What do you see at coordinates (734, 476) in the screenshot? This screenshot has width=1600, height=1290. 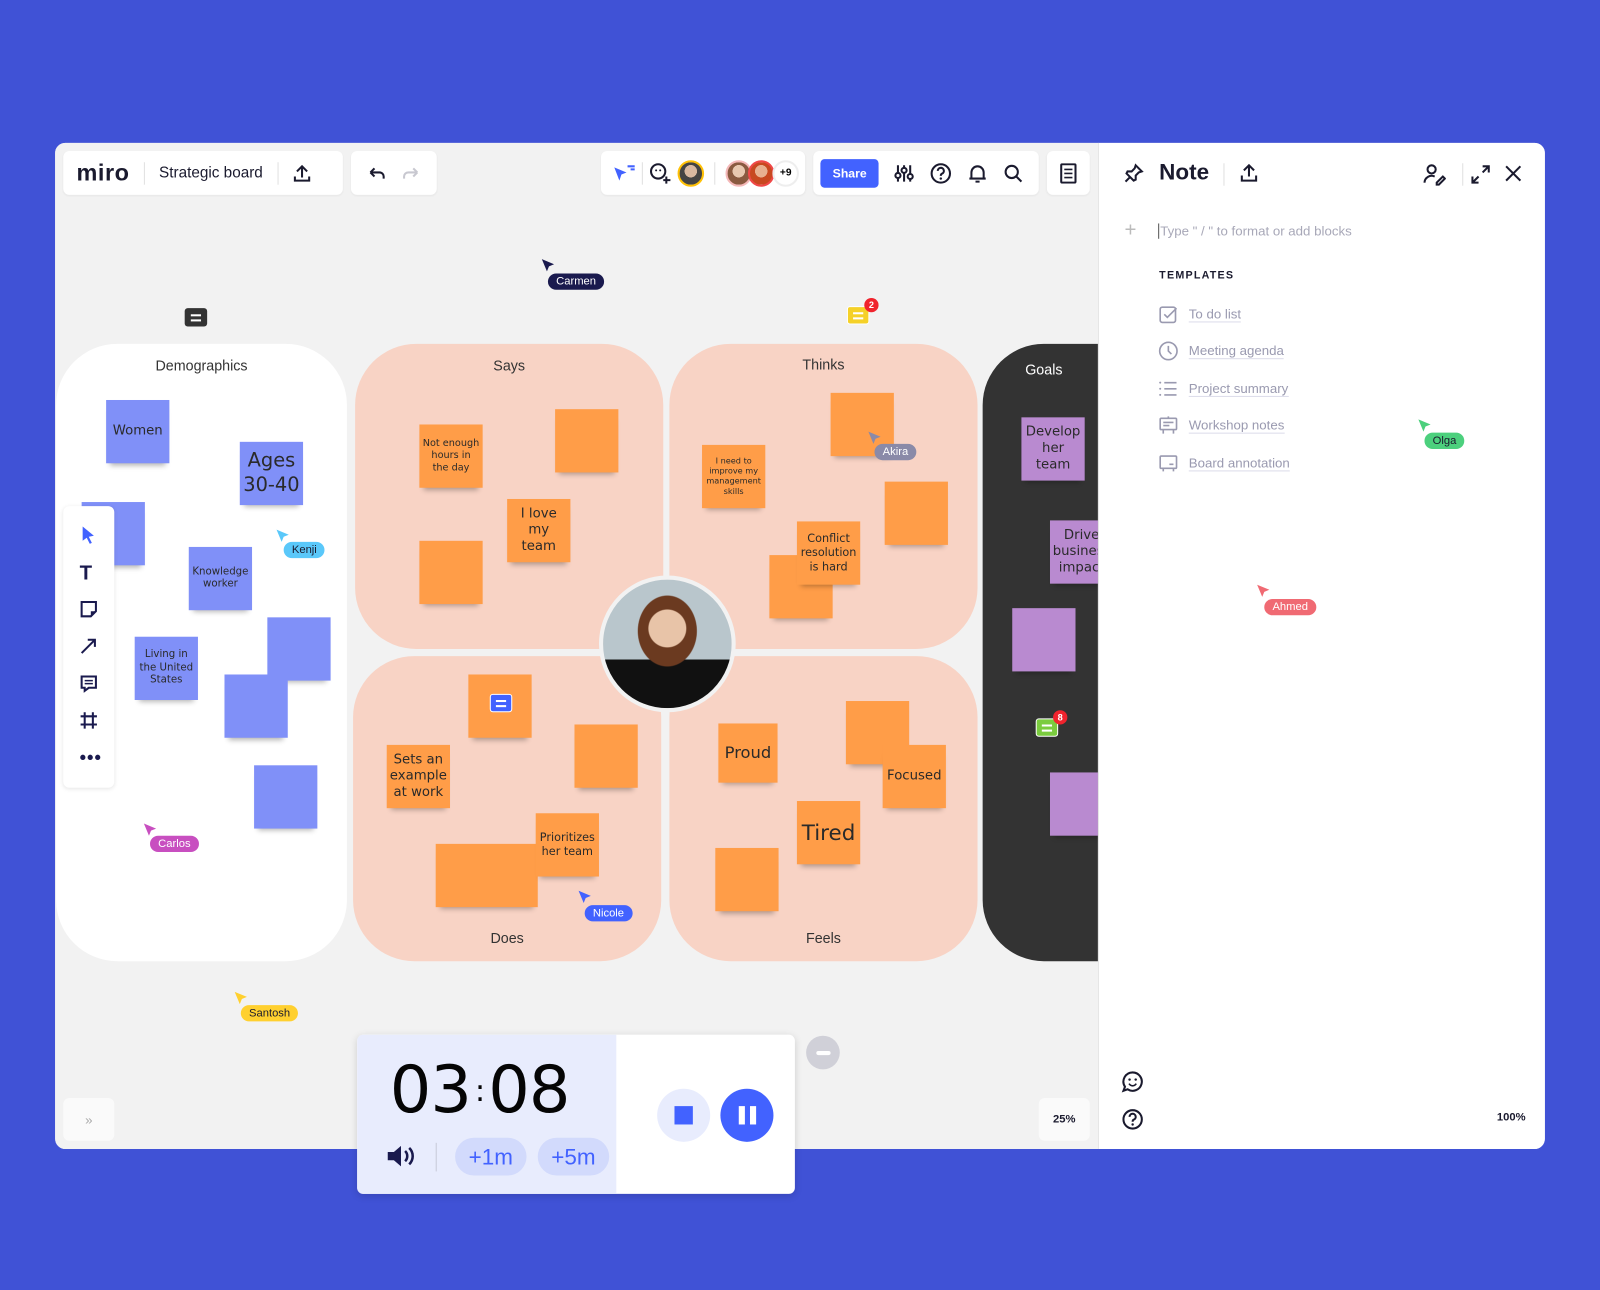 I see `sticky-note: I need to improve my management skills` at bounding box center [734, 476].